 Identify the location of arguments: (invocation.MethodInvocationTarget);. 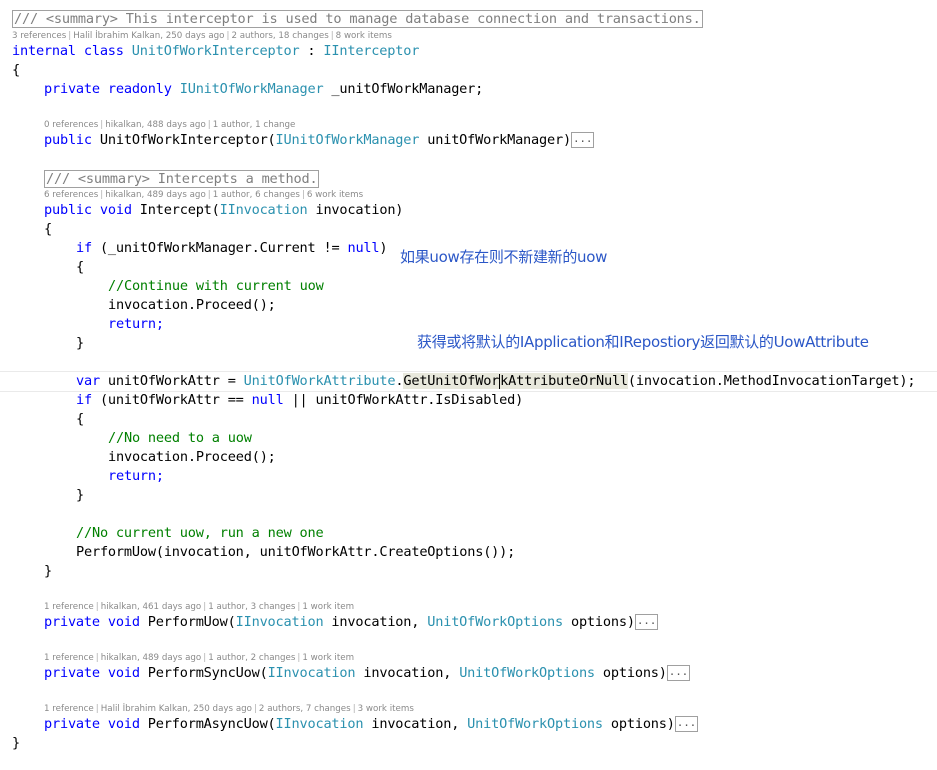
(771, 381).